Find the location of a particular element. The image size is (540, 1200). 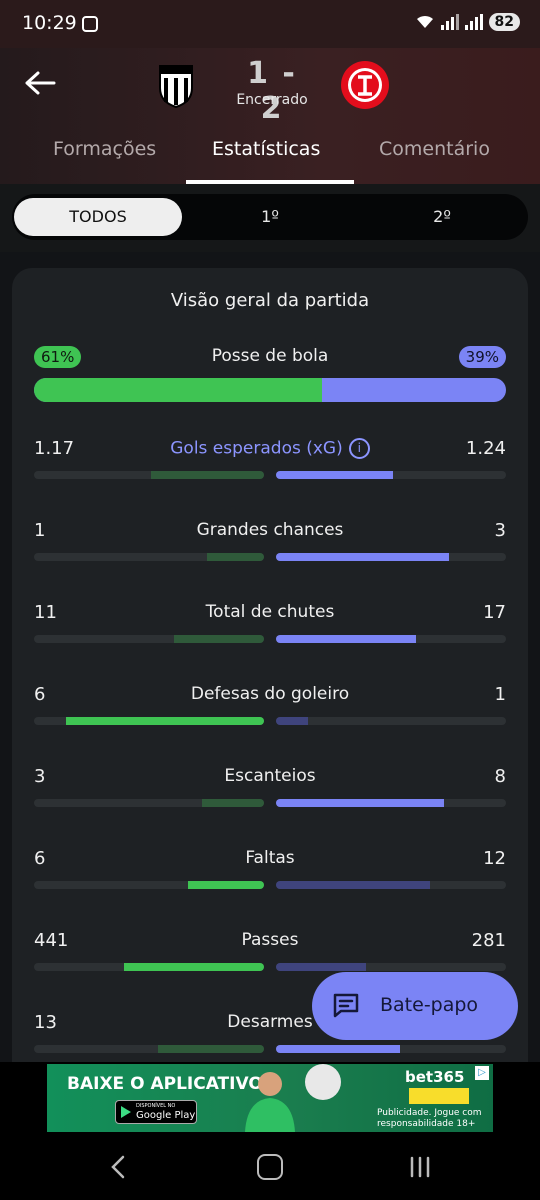

stat-label-text: Faltas is located at coordinates (270, 858).